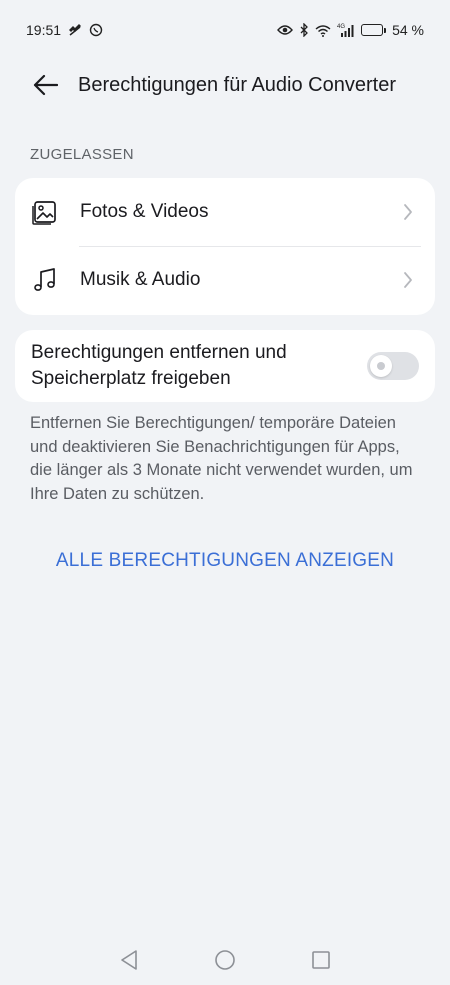 The width and height of the screenshot is (450, 985). I want to click on cellular-signal-icon: 4G, so click(346, 30).